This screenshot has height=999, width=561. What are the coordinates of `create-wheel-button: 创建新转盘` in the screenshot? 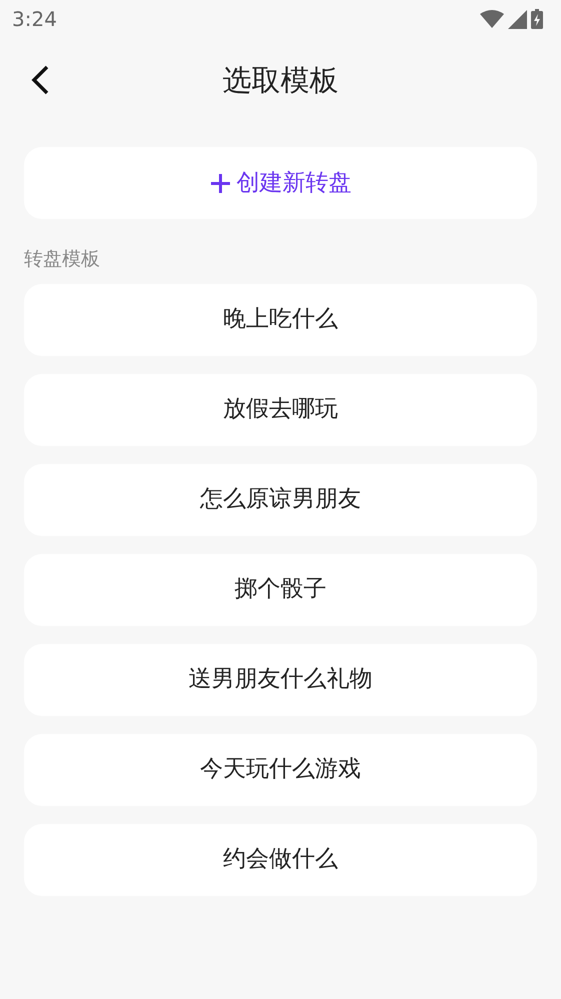 It's located at (280, 183).